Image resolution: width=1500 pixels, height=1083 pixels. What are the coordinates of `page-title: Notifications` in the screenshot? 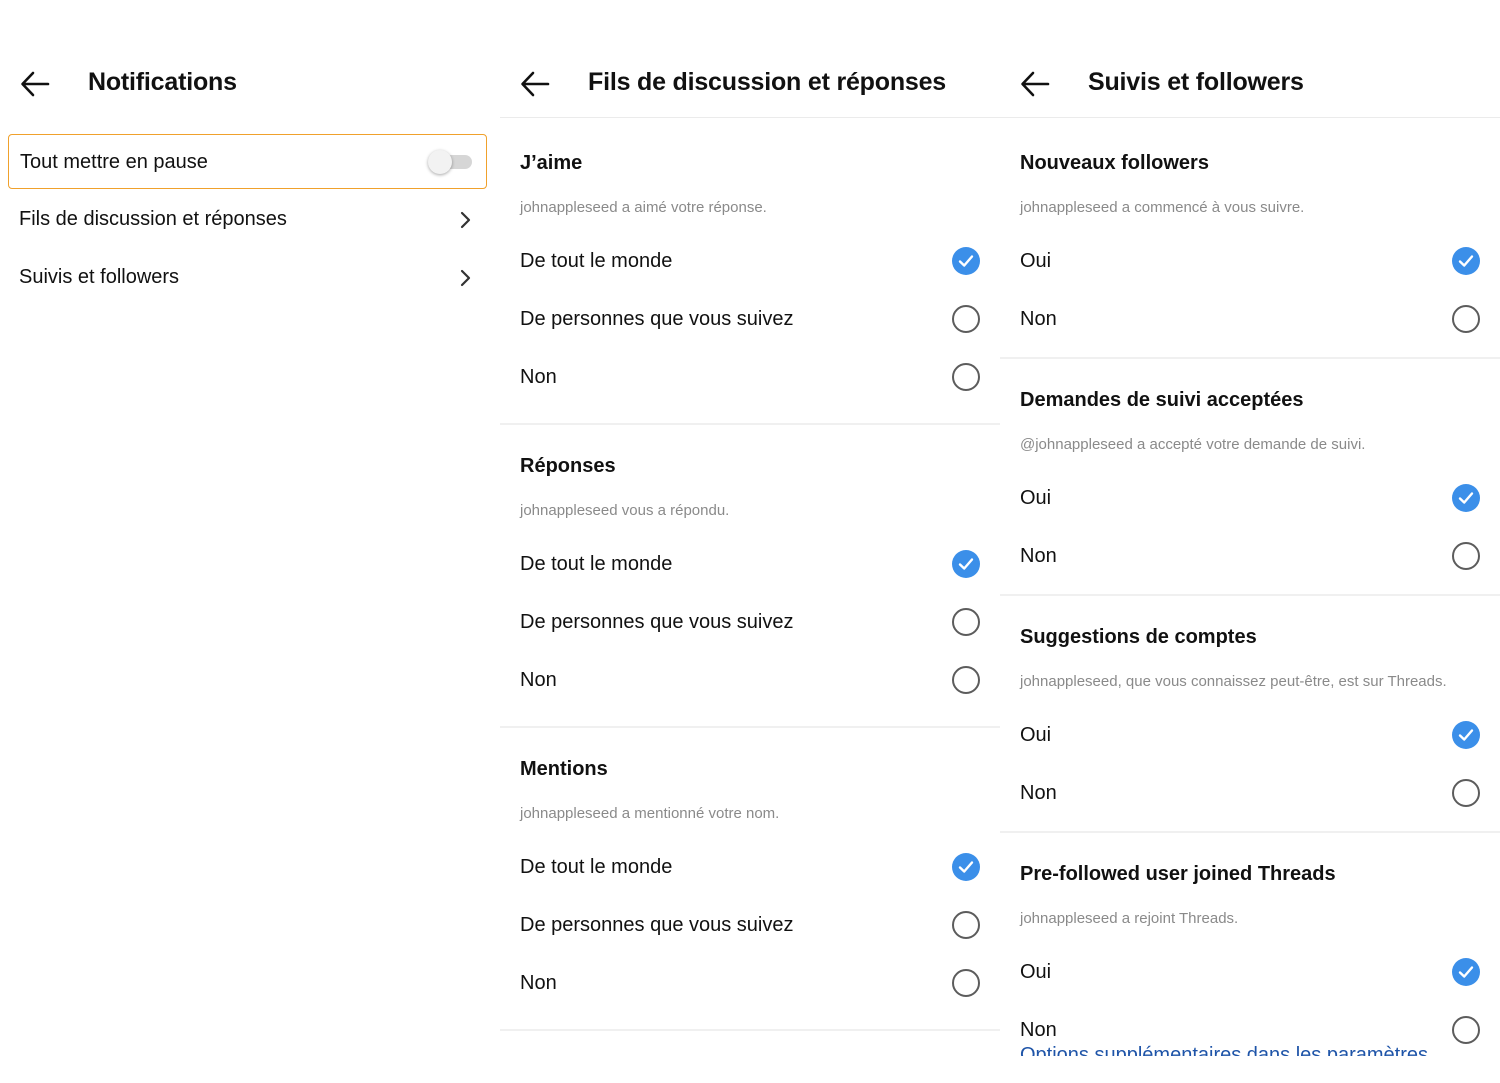 It's located at (162, 82).